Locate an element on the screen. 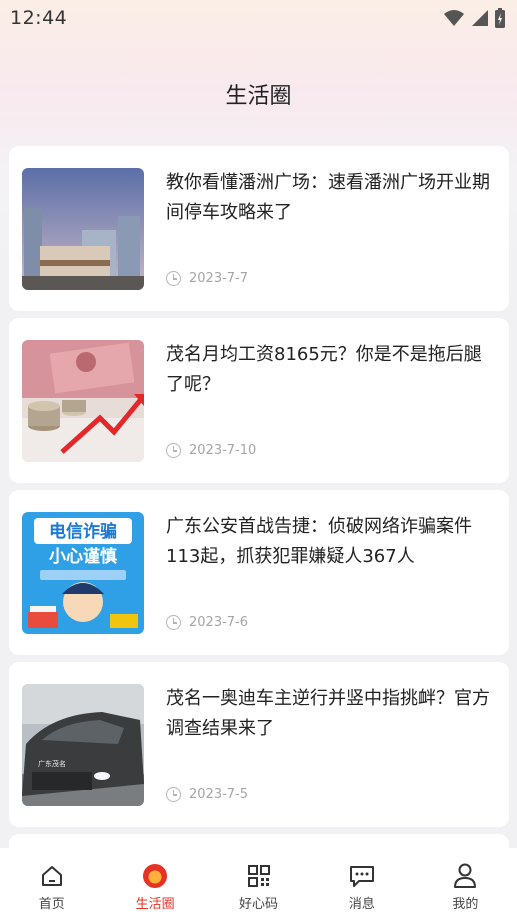  article-date-text: 2023-7-5 is located at coordinates (219, 794).